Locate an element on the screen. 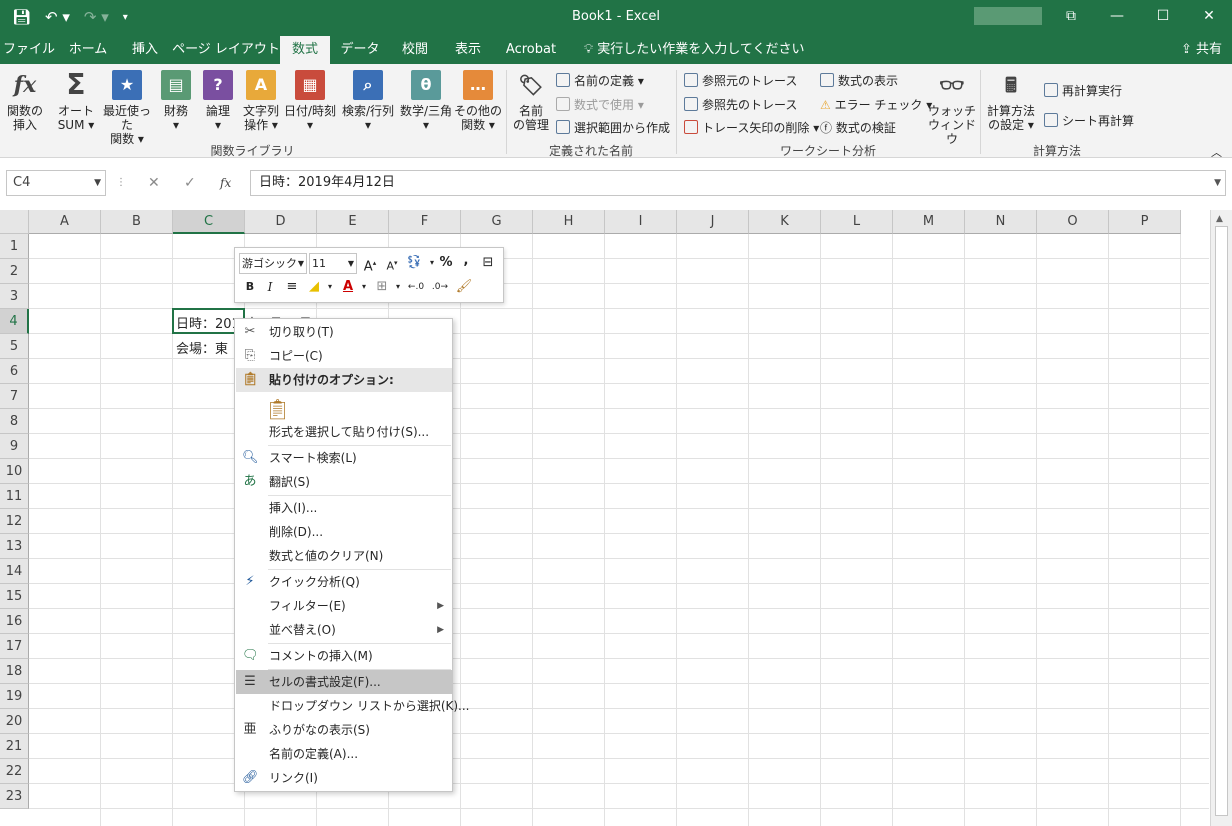 Image resolution: width=1232 pixels, height=826 pixels. paste-option-icon: 📋︎ is located at coordinates (277, 409).